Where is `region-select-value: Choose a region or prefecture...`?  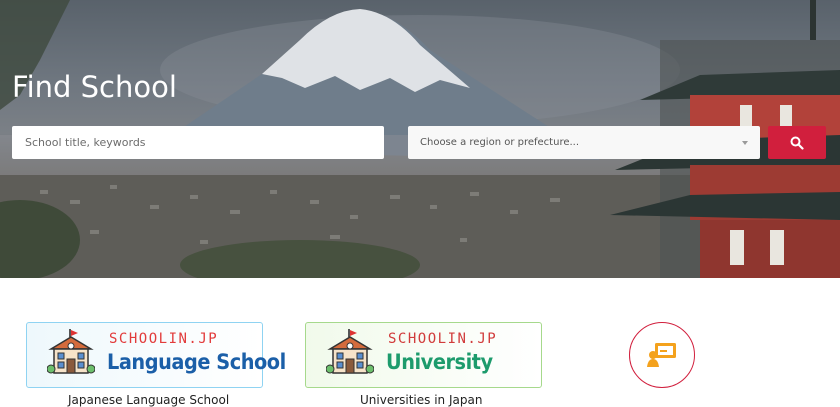 region-select-value: Choose a region or prefecture... is located at coordinates (500, 142).